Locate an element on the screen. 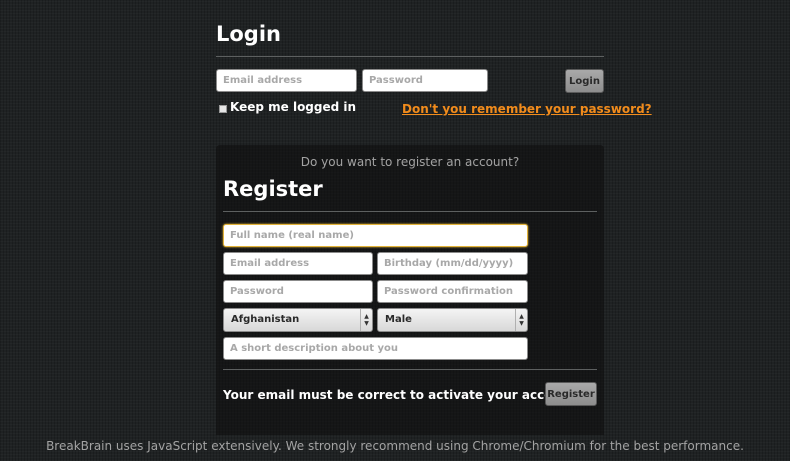 This screenshot has width=790, height=461. login-email-input is located at coordinates (286, 80).